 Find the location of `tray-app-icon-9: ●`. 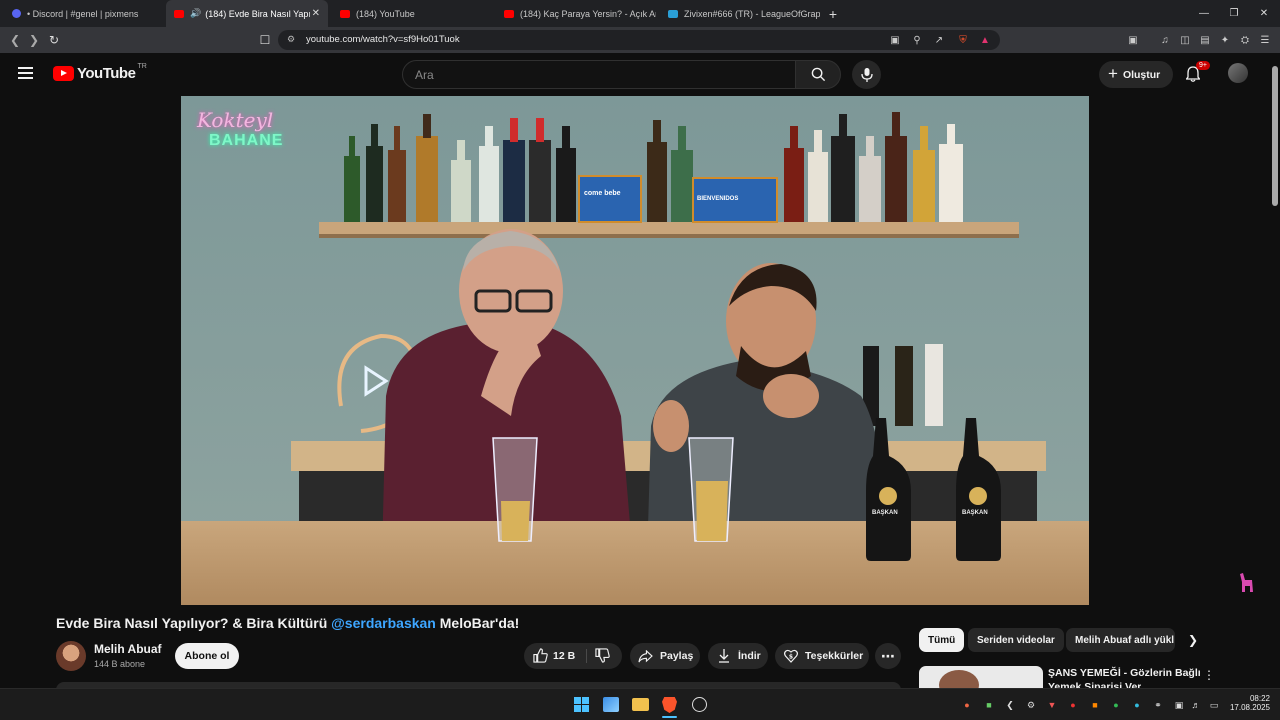

tray-app-icon-9: ● is located at coordinates (1137, 705).